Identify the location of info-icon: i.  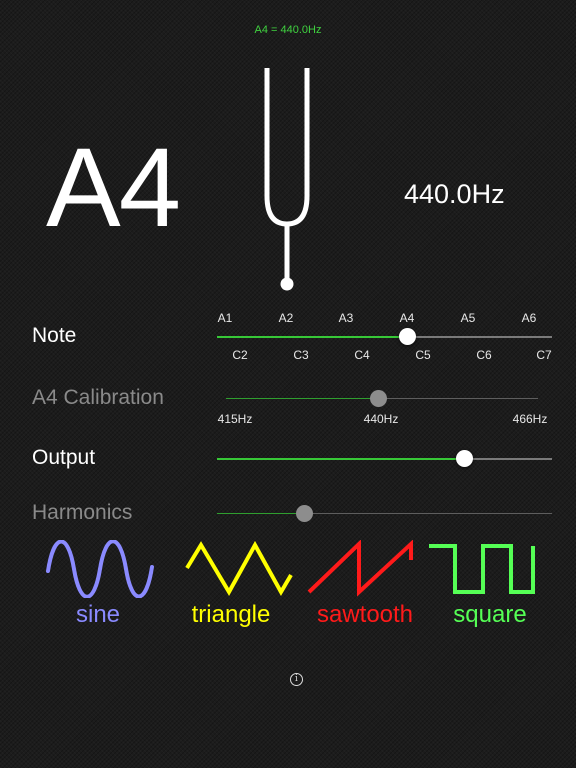
(296, 679).